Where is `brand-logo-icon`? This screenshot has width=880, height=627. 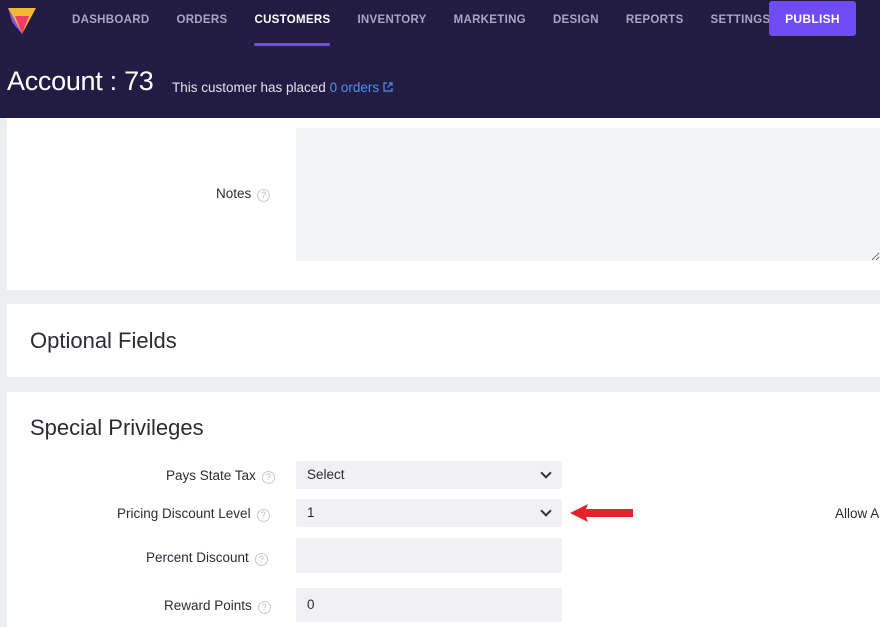 brand-logo-icon is located at coordinates (22, 21).